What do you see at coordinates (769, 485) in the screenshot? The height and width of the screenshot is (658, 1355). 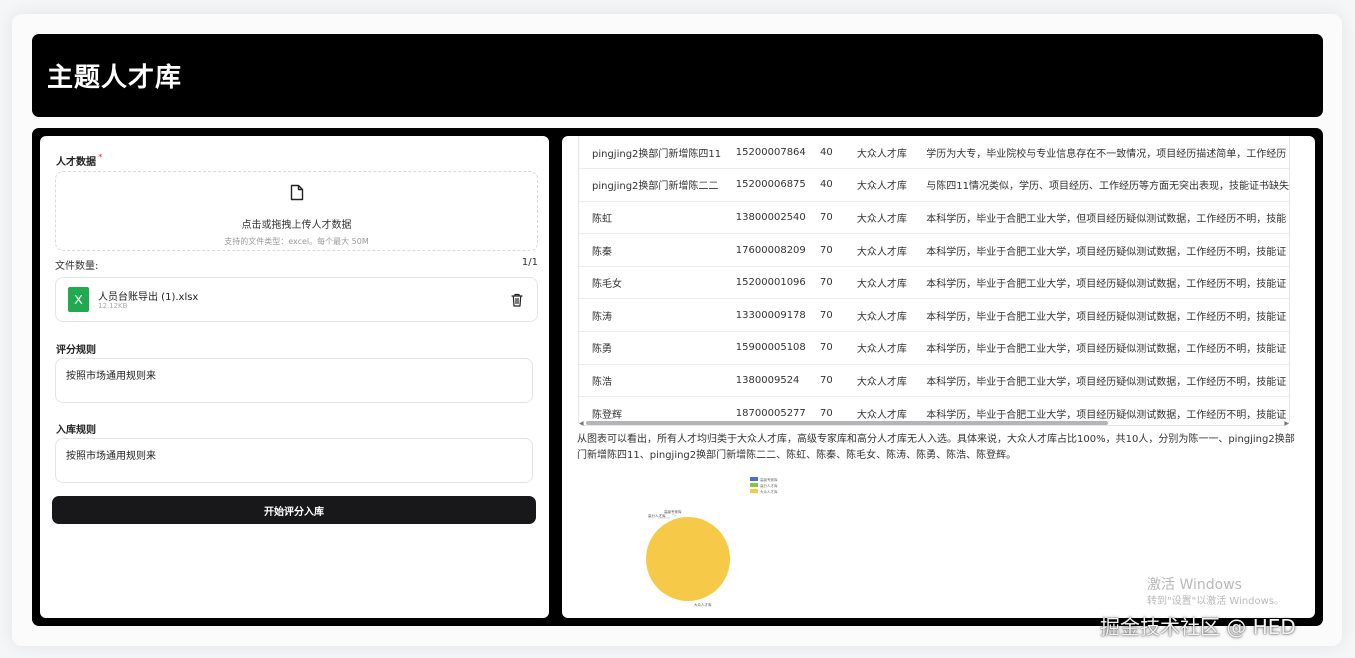 I see `legend-label: 高分人才库` at bounding box center [769, 485].